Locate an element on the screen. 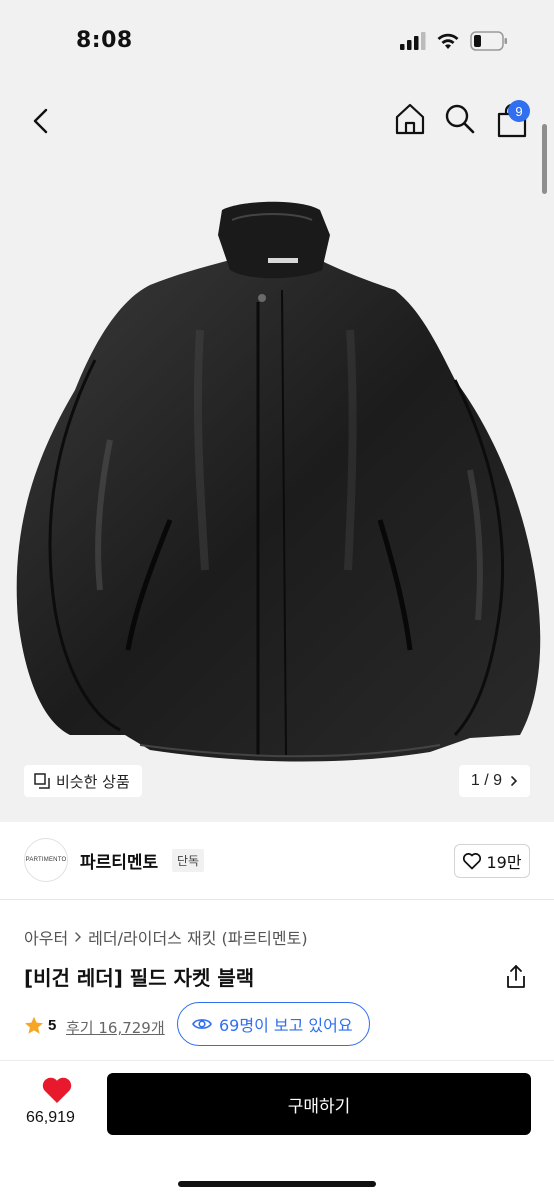 This screenshot has height=1200, width=554. status-time: 8:08 is located at coordinates (104, 40).